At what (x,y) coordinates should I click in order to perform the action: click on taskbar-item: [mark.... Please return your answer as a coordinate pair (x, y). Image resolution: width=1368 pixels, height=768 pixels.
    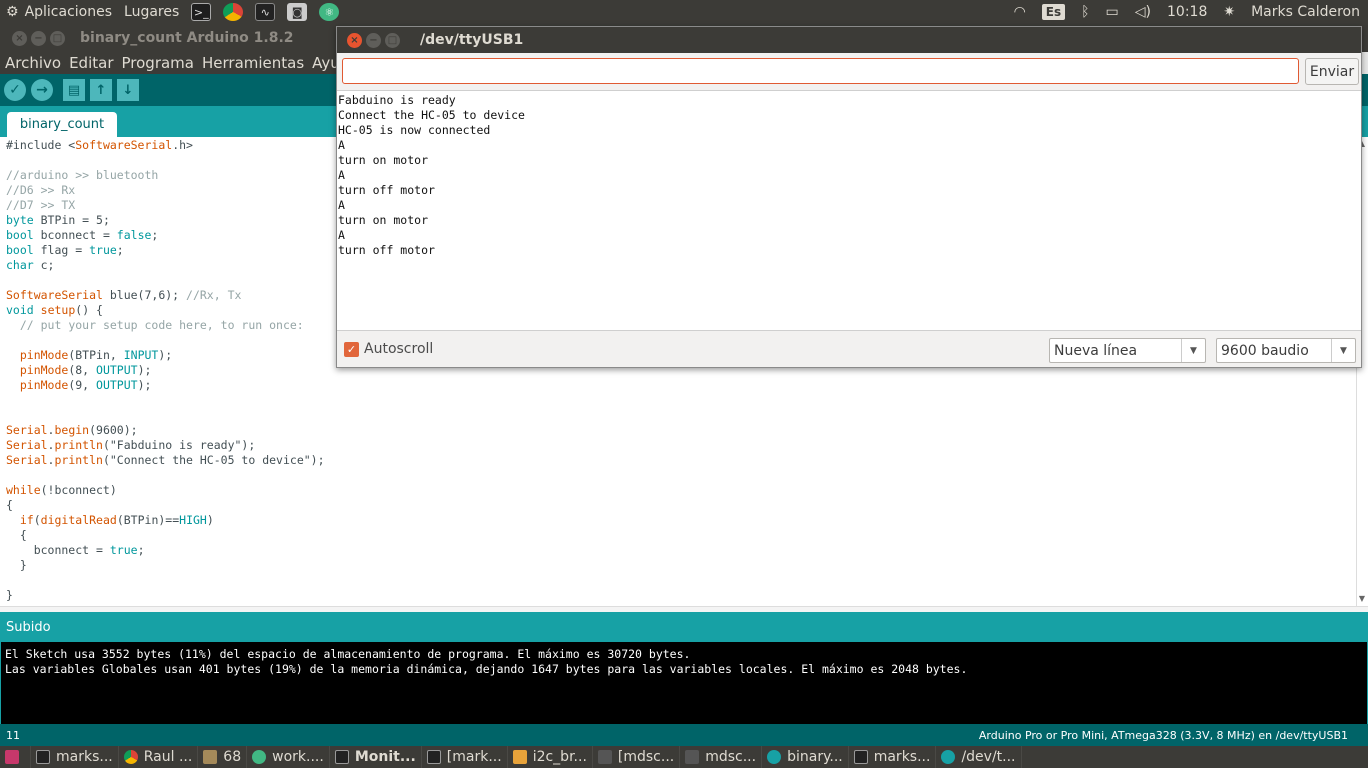
    Looking at the image, I should click on (465, 757).